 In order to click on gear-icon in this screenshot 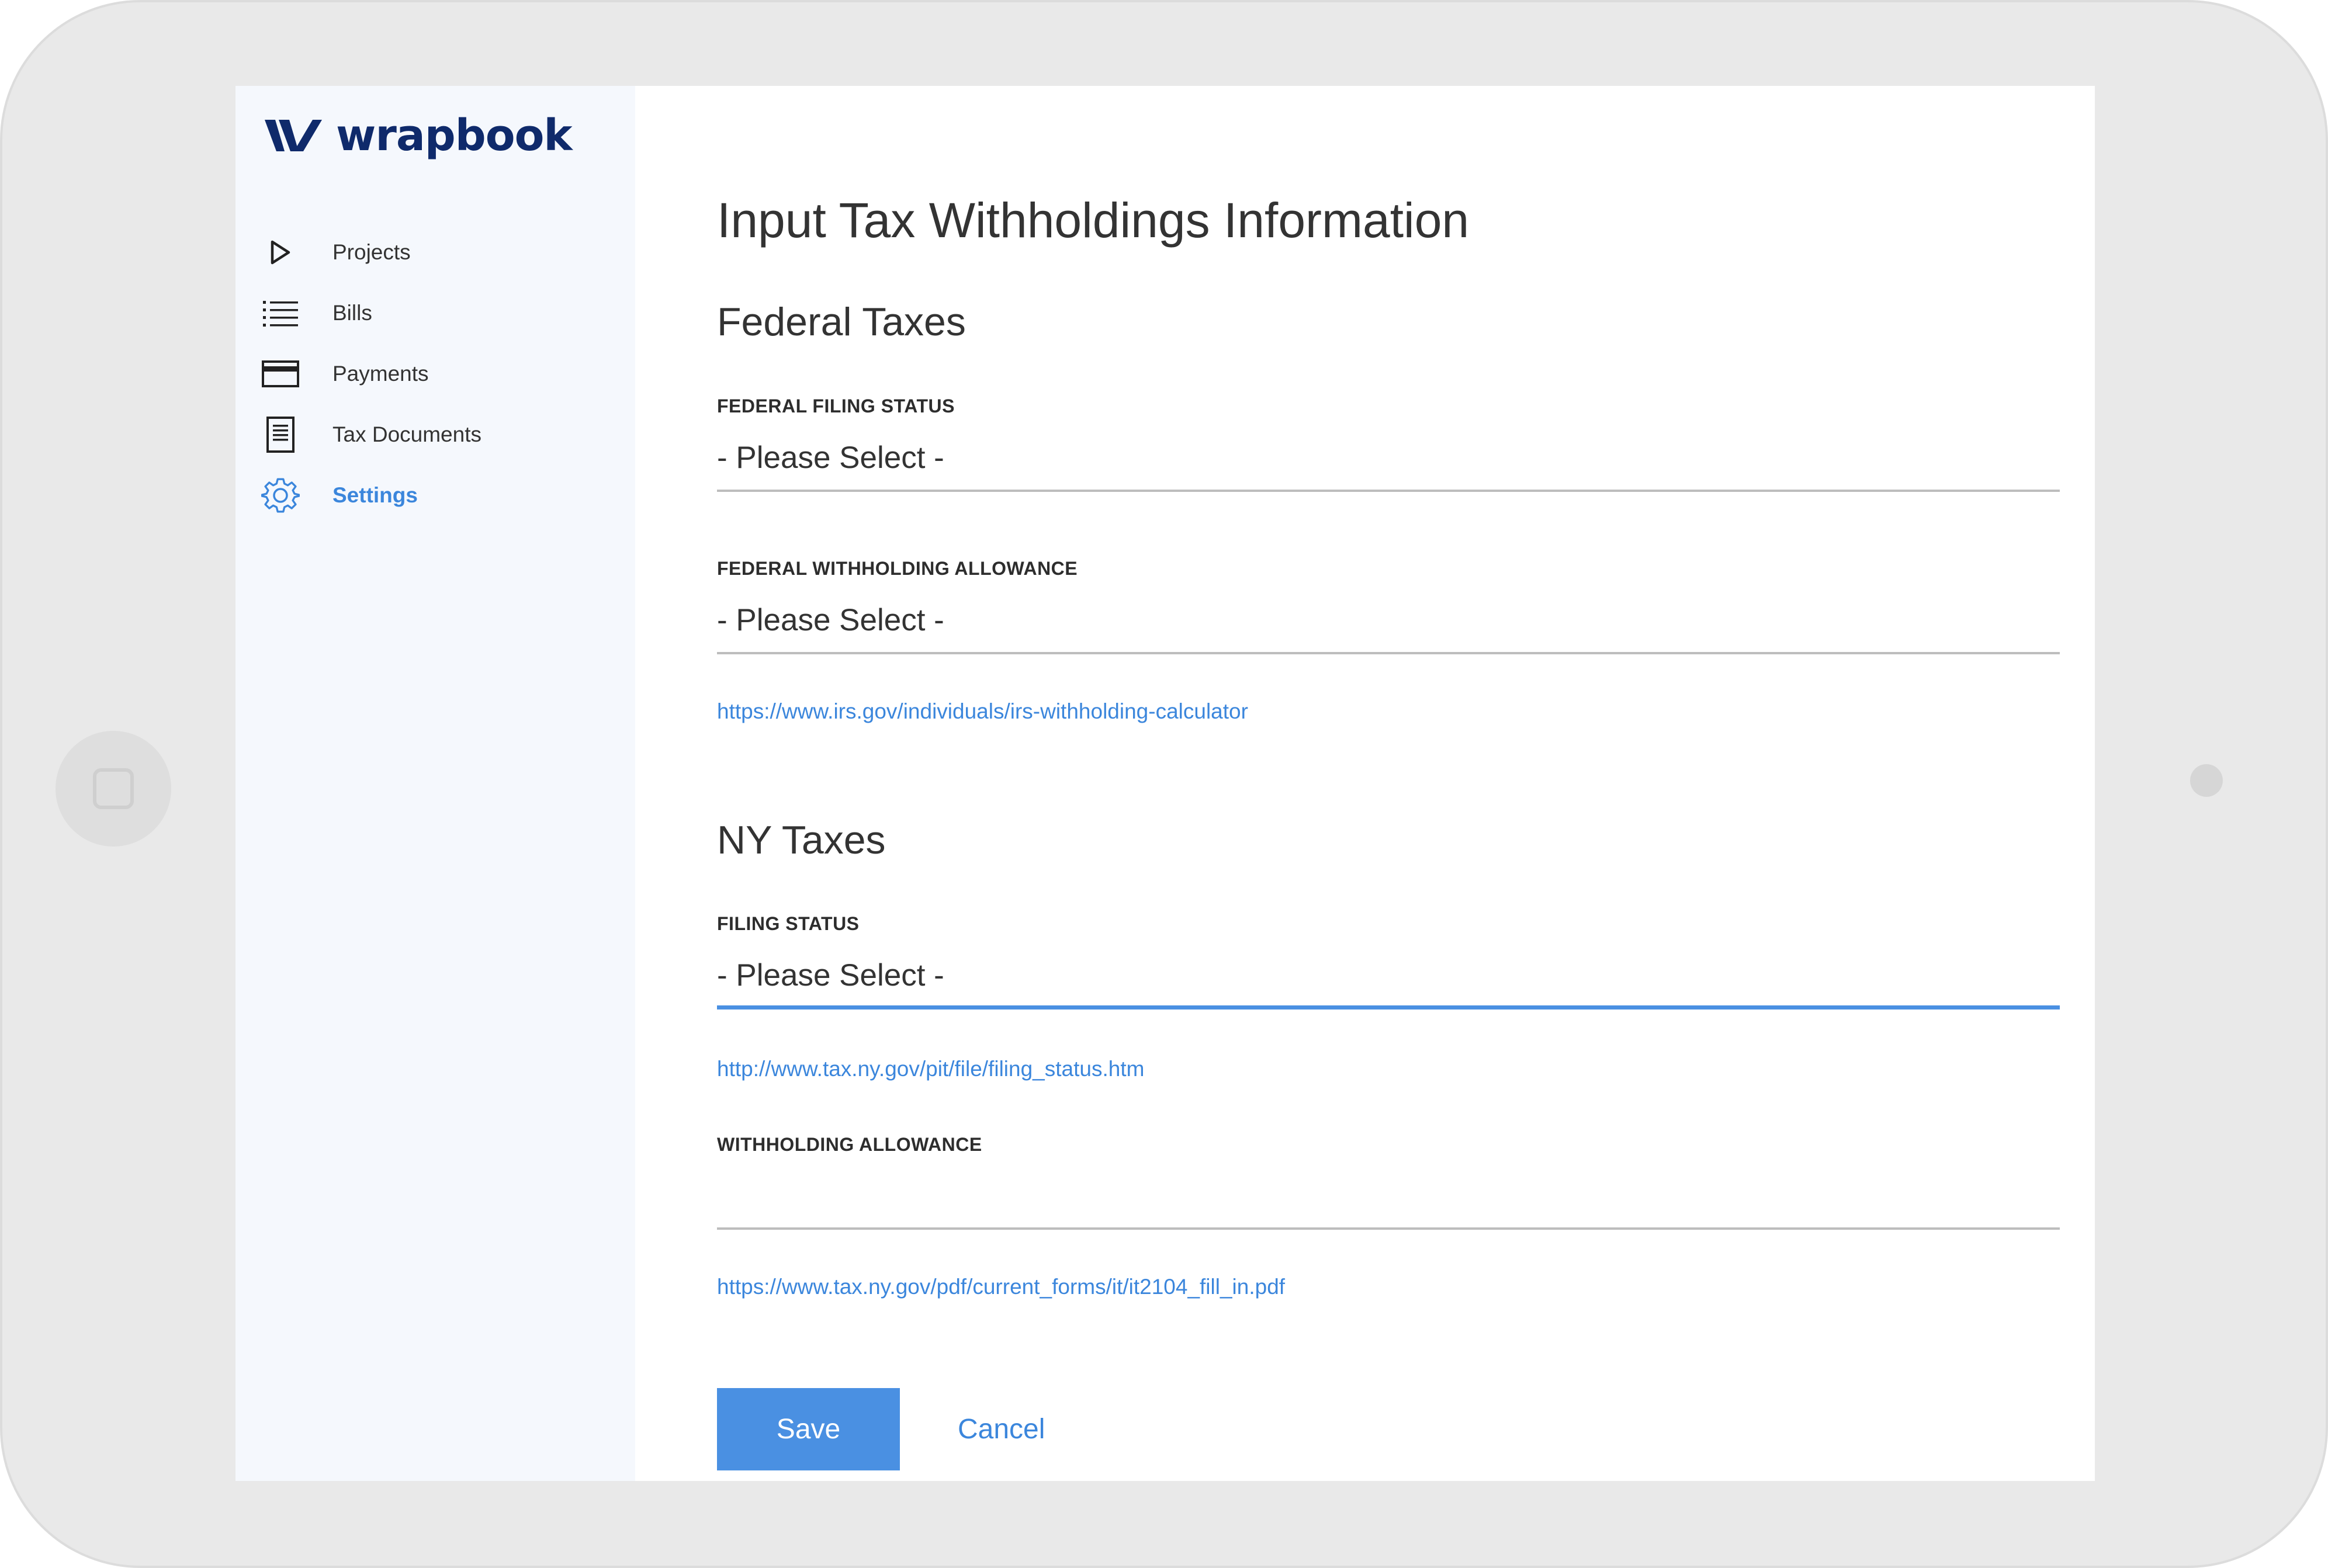, I will do `click(280, 495)`.